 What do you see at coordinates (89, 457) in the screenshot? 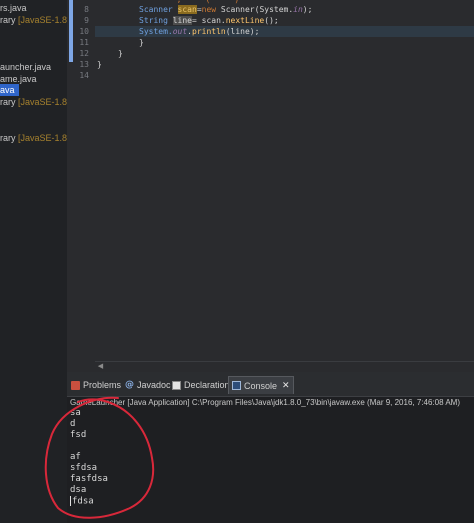
I see `console-output: sa d fsd af sfdsa fasfdsa dsa fdsa` at bounding box center [89, 457].